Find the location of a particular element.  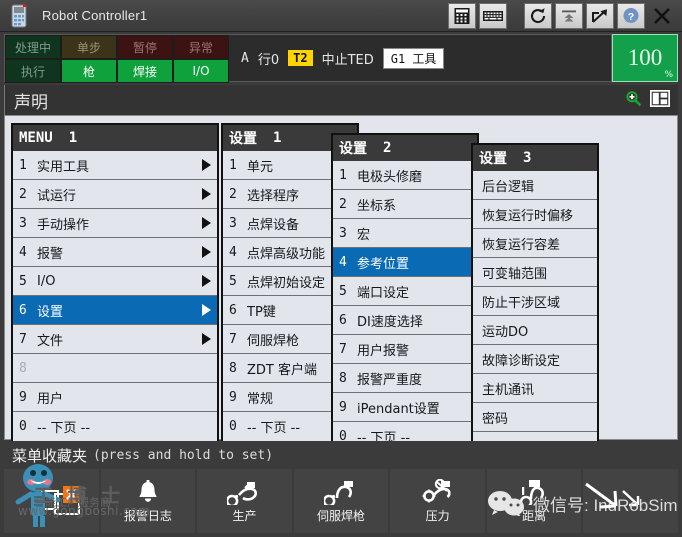

menu-item-user-alarm: 7 用户报警 is located at coordinates (405, 349).